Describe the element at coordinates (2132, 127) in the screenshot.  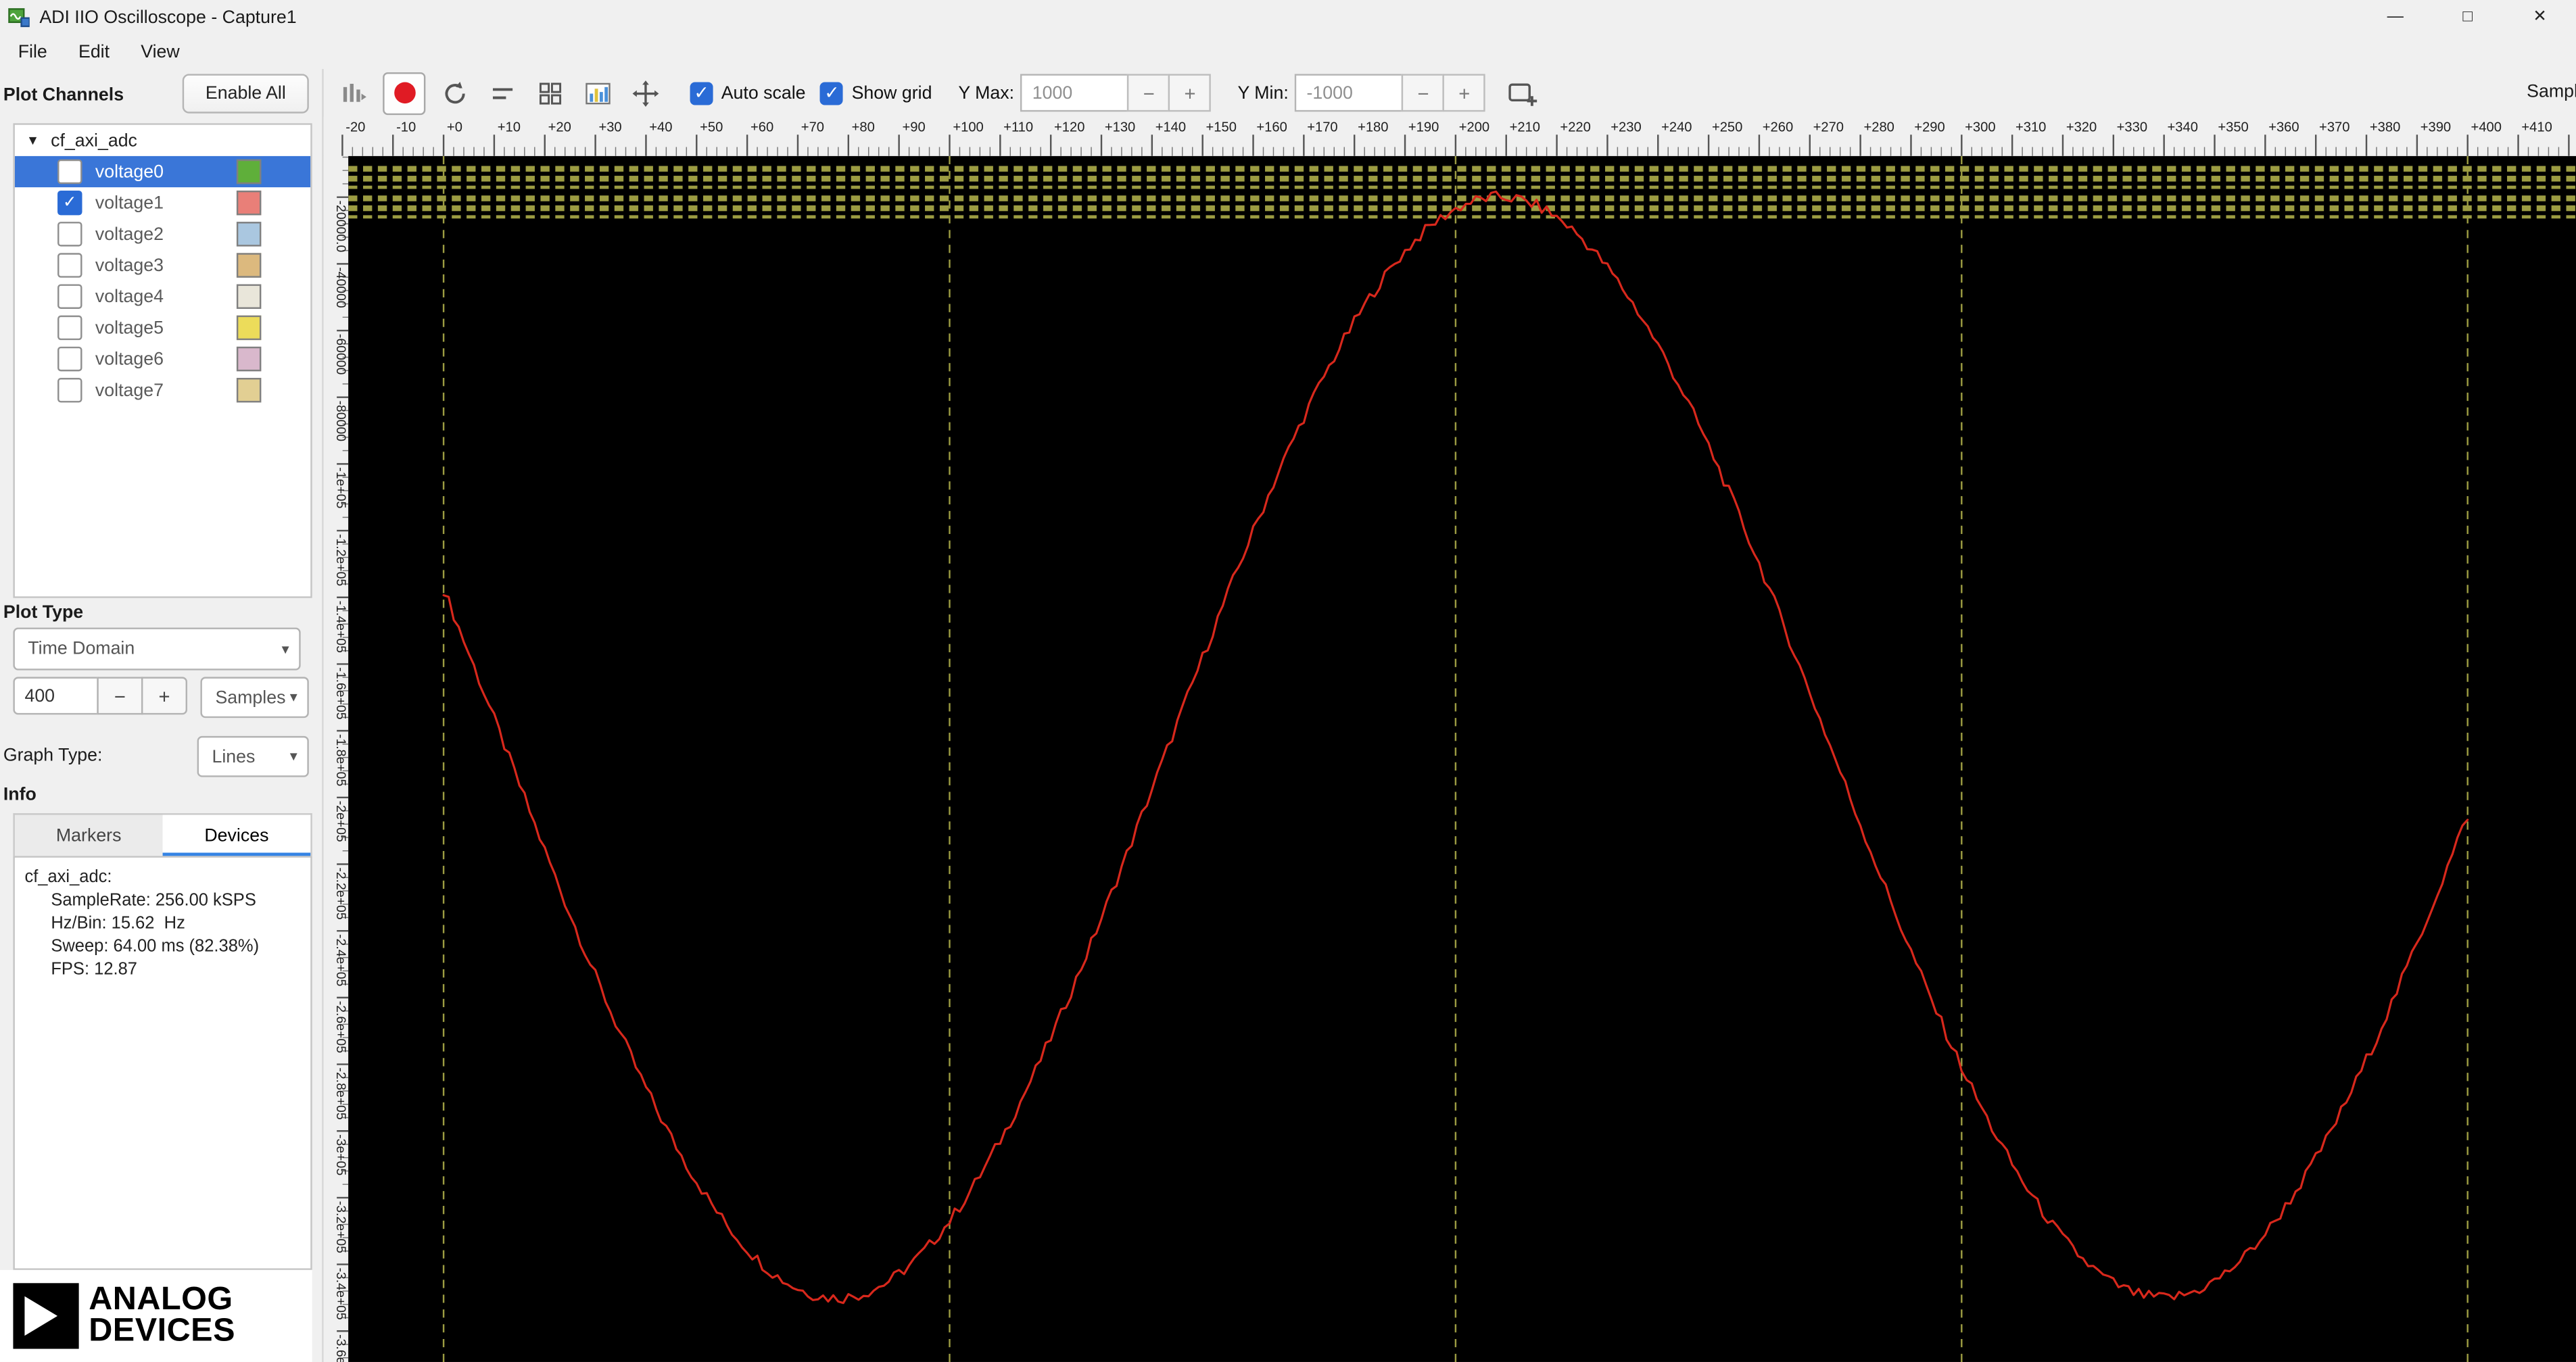
I see `svg-text: +330` at that location.